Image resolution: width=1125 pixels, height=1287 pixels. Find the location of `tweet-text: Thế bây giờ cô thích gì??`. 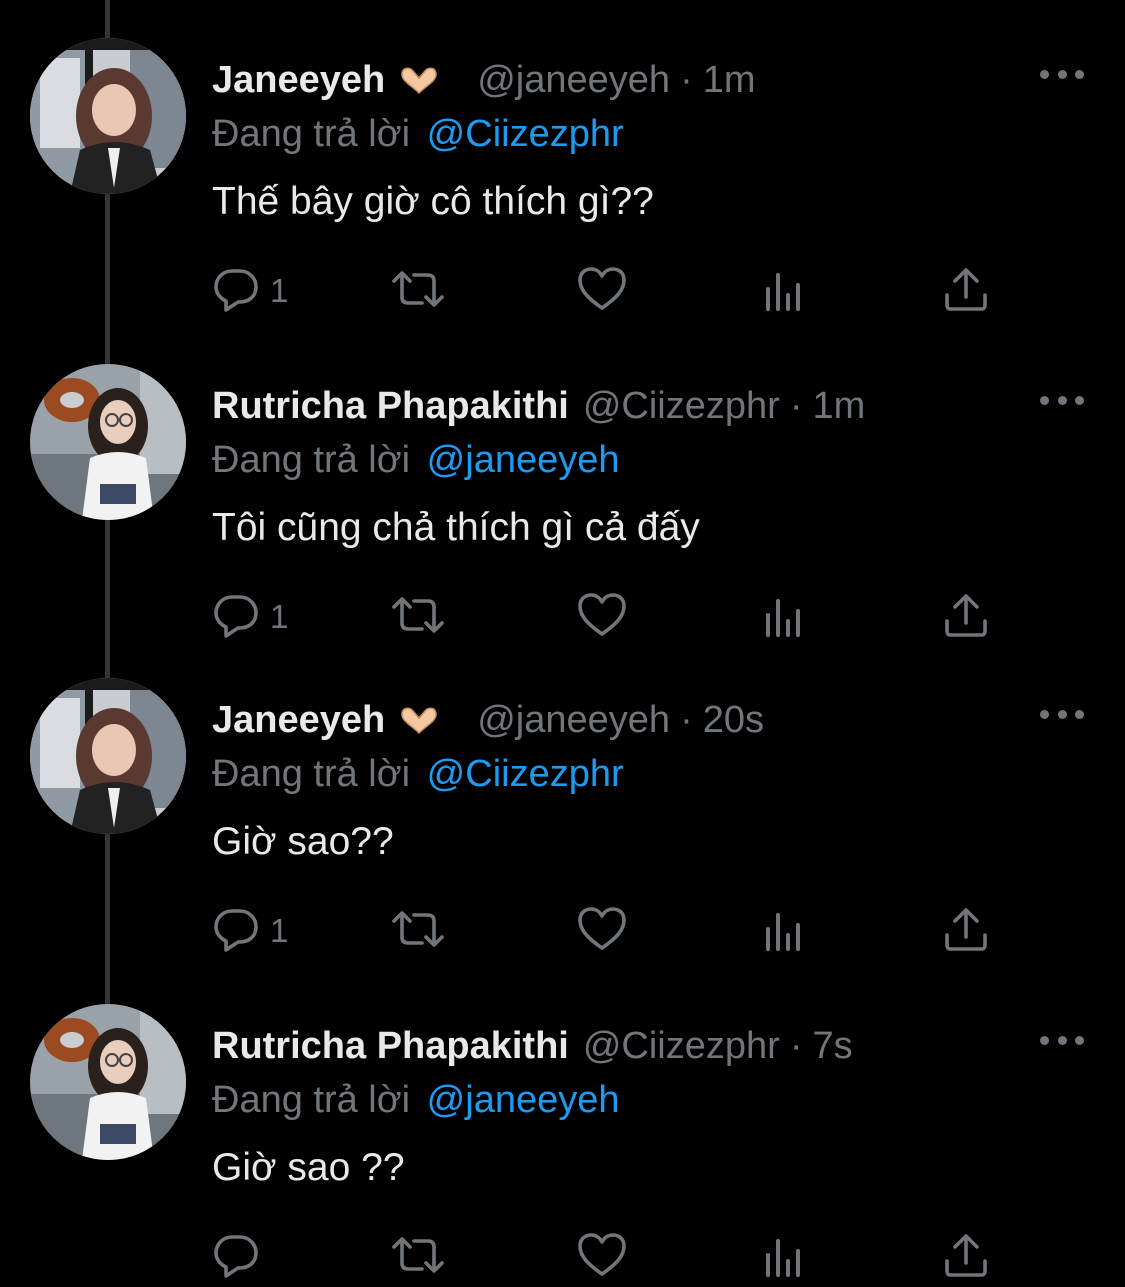

tweet-text: Thế bây giờ cô thích gì?? is located at coordinates (433, 201).